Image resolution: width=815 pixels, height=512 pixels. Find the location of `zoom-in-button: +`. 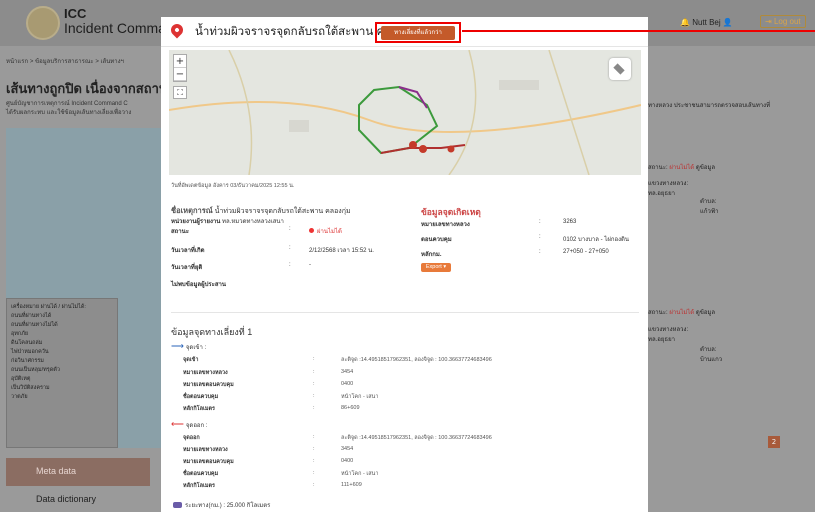

zoom-in-button: + is located at coordinates (180, 61).